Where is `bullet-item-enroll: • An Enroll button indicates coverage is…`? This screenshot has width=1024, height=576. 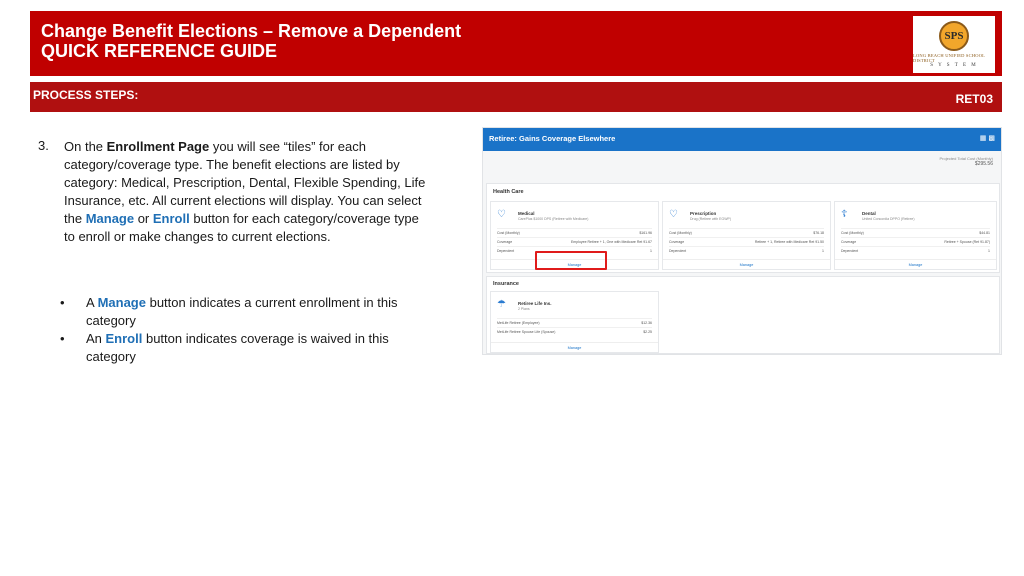
bullet-item-enroll: • An Enroll button indicates coverage is… is located at coordinates (240, 348).